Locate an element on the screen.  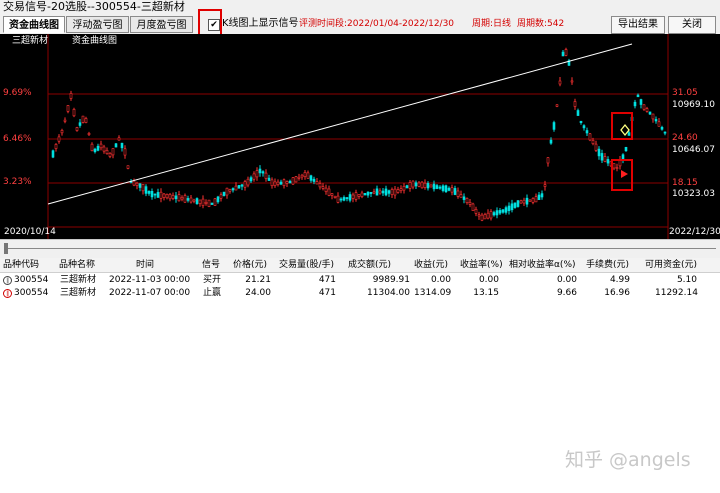
close-button: 关闭 is located at coordinates (692, 25).